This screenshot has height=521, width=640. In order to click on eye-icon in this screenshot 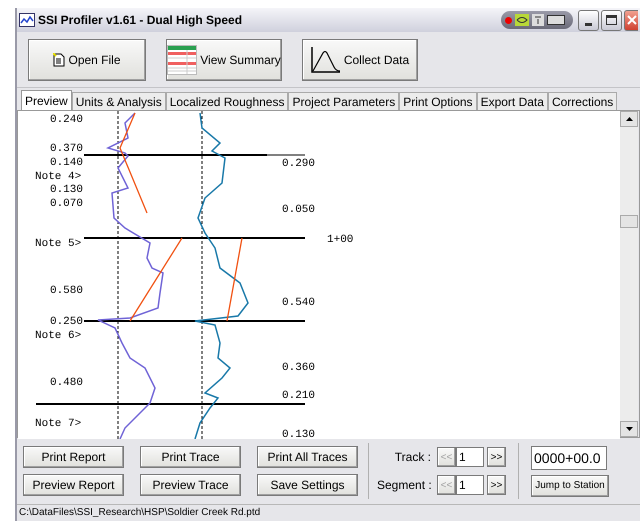, I will do `click(522, 20)`.